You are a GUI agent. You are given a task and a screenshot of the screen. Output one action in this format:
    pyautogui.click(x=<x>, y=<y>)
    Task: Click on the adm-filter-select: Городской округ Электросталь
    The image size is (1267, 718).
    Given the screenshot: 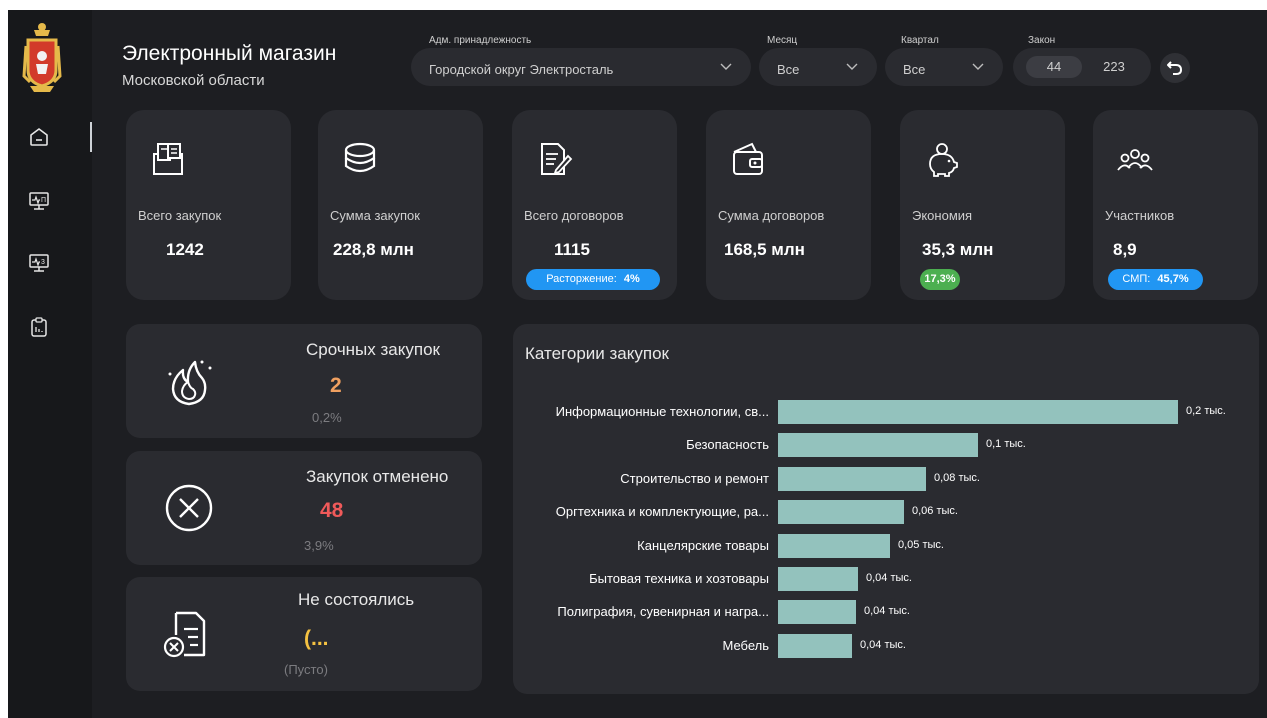 What is the action you would take?
    pyautogui.click(x=581, y=67)
    